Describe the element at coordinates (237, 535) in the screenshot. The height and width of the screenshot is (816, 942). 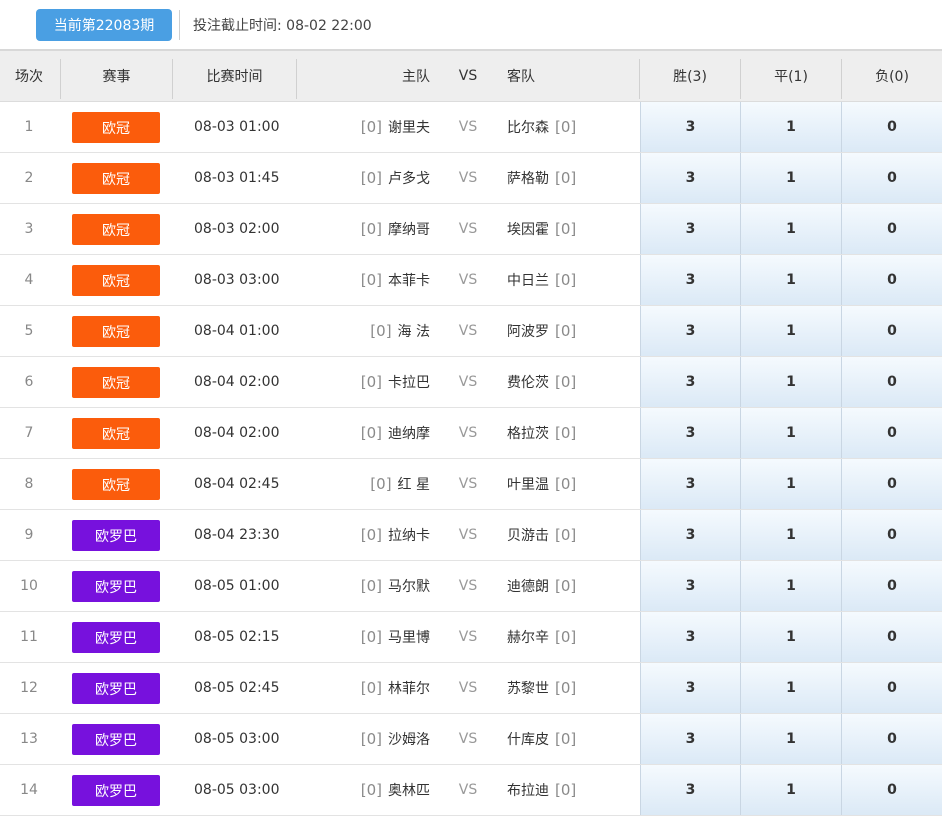
I see `match-time: 08-04 23:30` at that location.